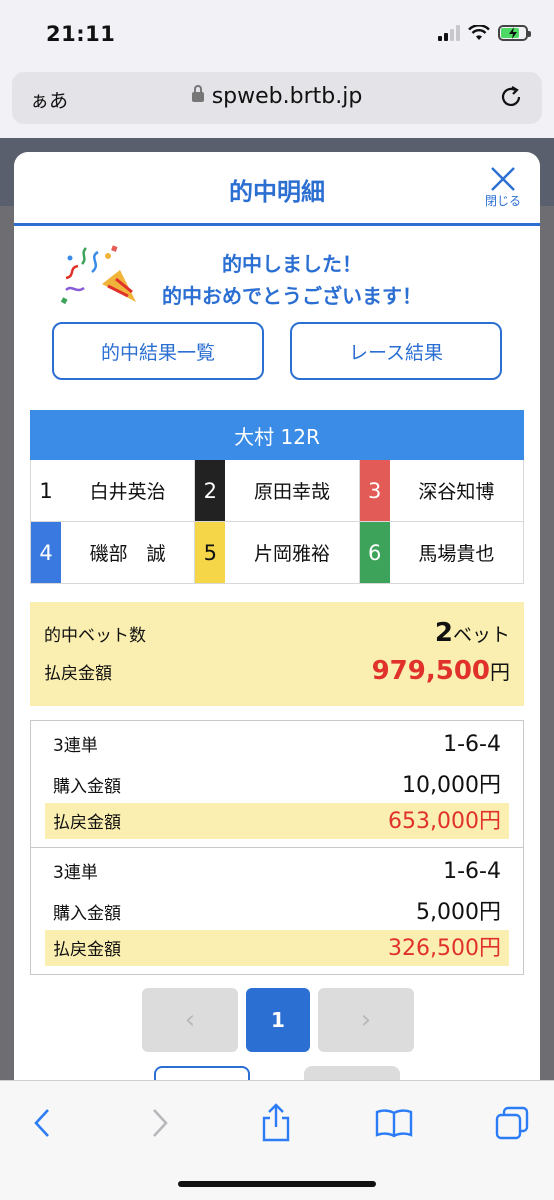 Image resolution: width=554 pixels, height=1200 pixels. I want to click on tabs-button, so click(512, 1123).